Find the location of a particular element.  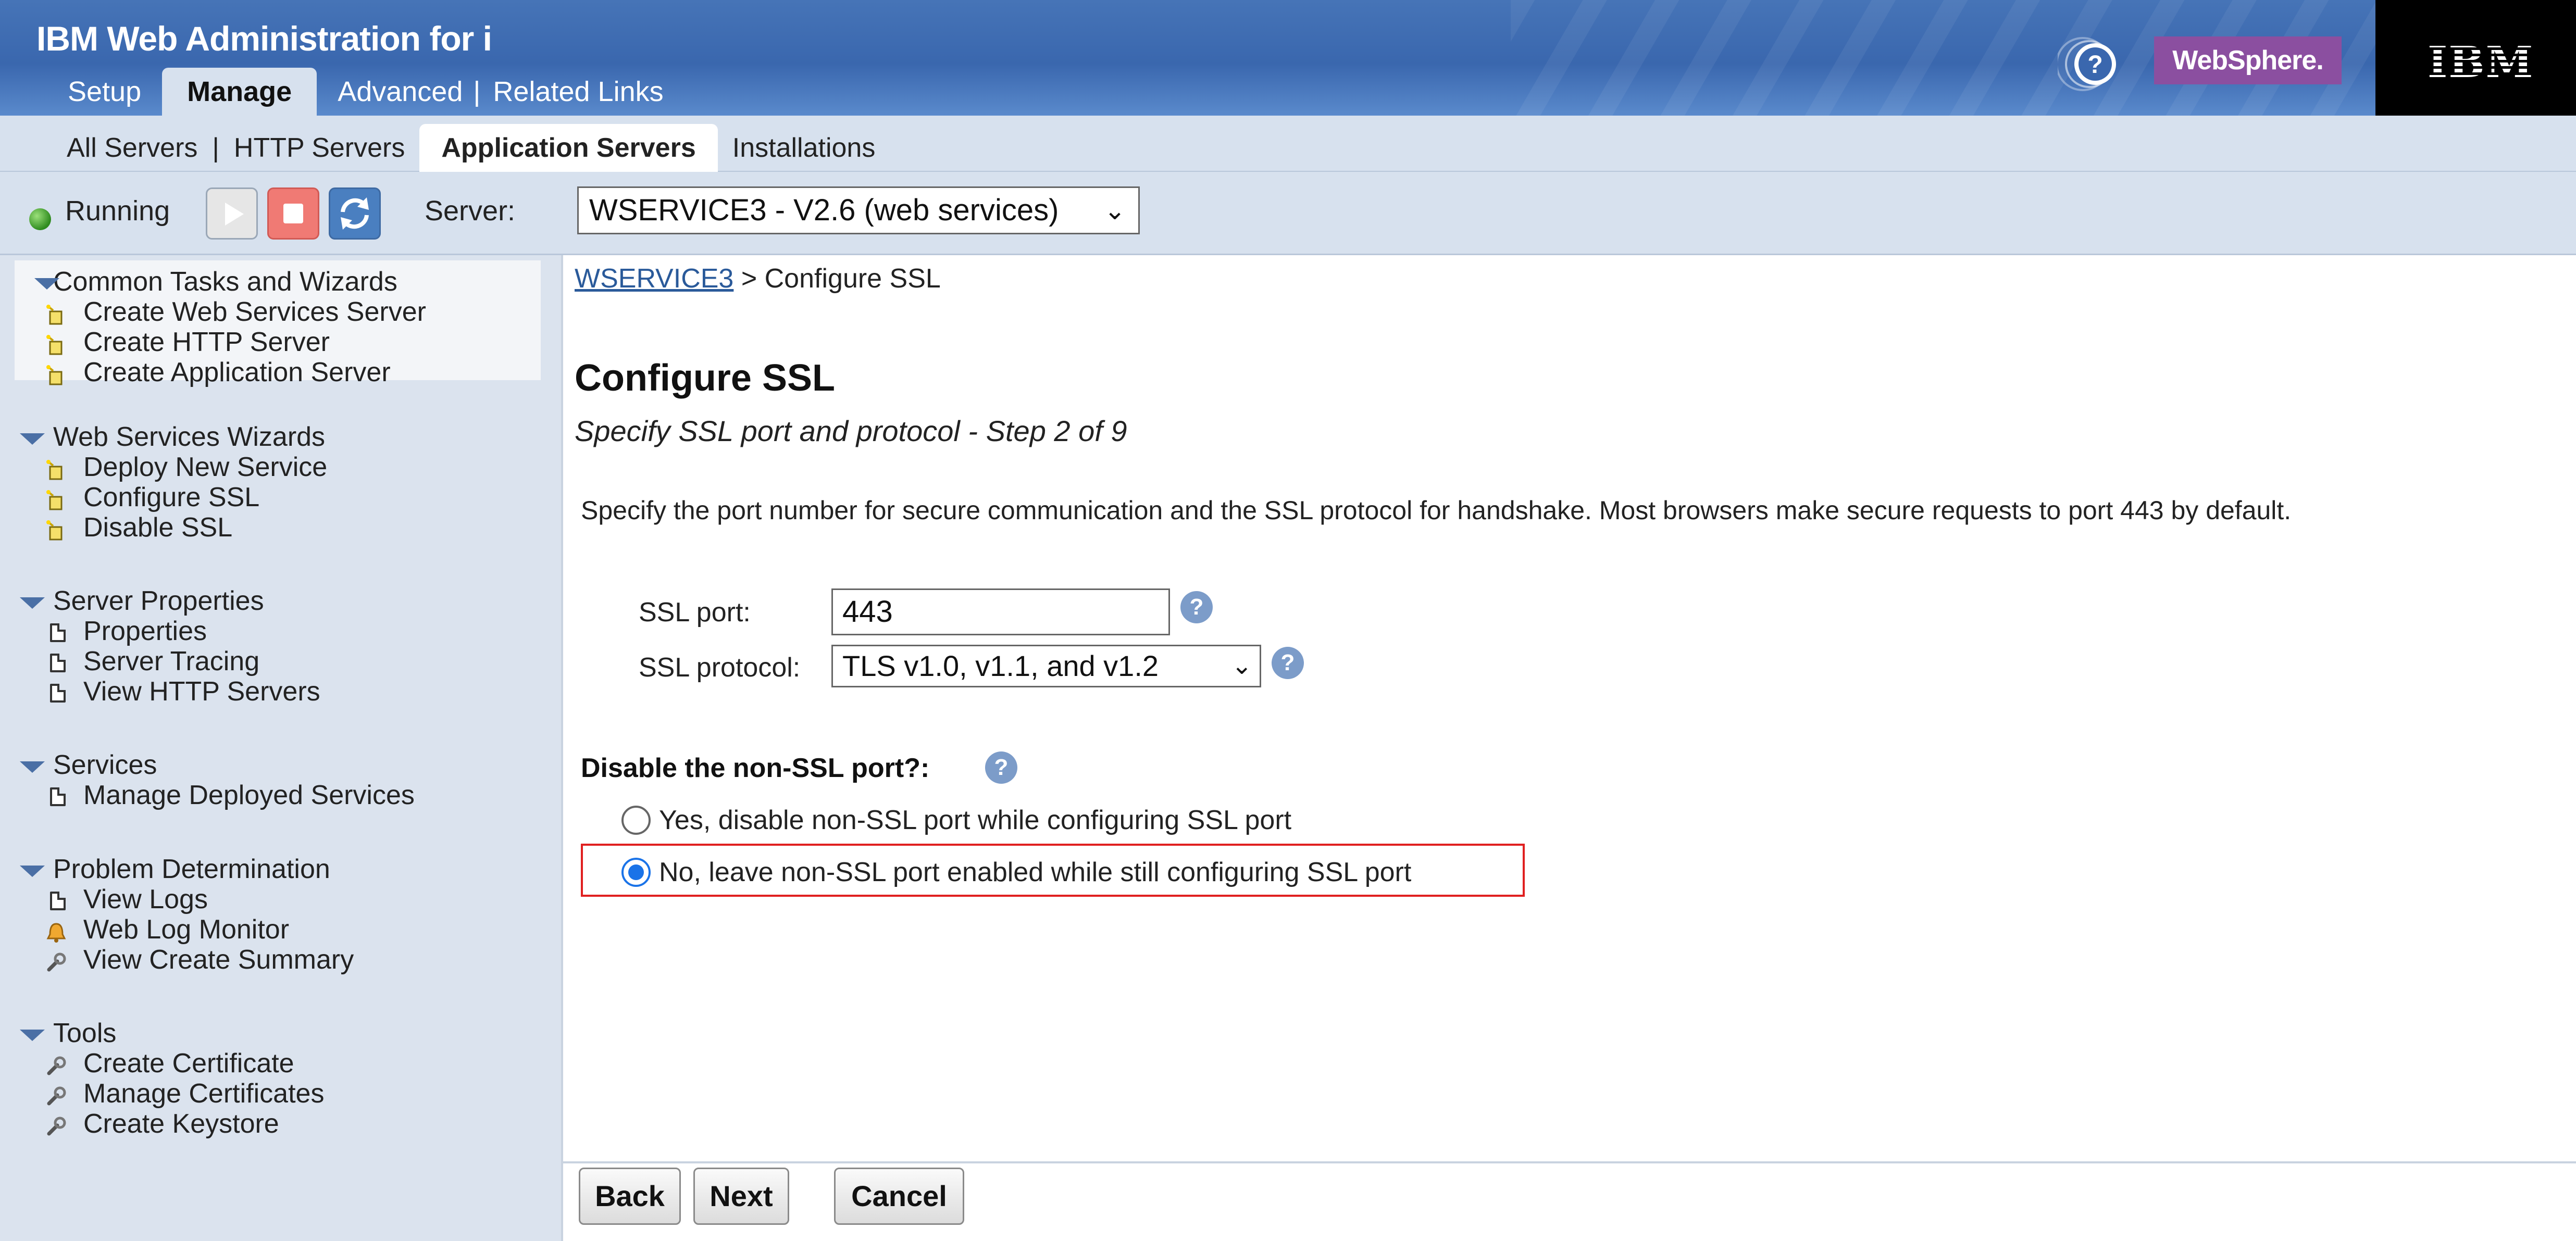

sidebar-item-label: Deploy New Service is located at coordinates (205, 467).